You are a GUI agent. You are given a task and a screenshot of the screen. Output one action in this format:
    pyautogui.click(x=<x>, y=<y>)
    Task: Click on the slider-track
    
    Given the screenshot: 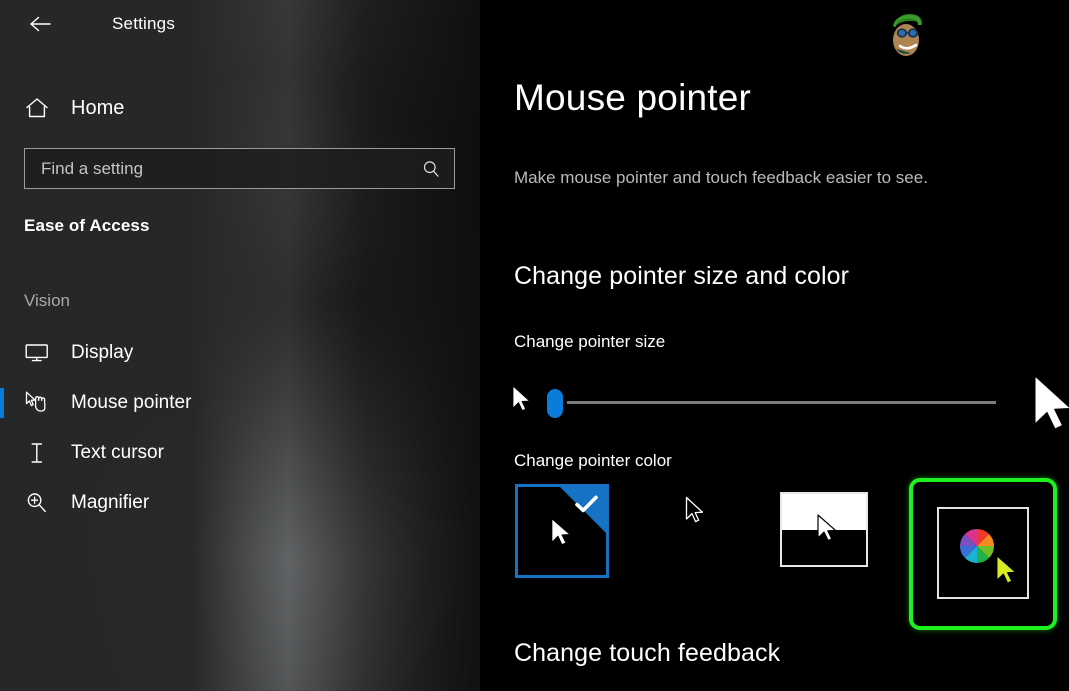 What is the action you would take?
    pyautogui.click(x=781, y=402)
    